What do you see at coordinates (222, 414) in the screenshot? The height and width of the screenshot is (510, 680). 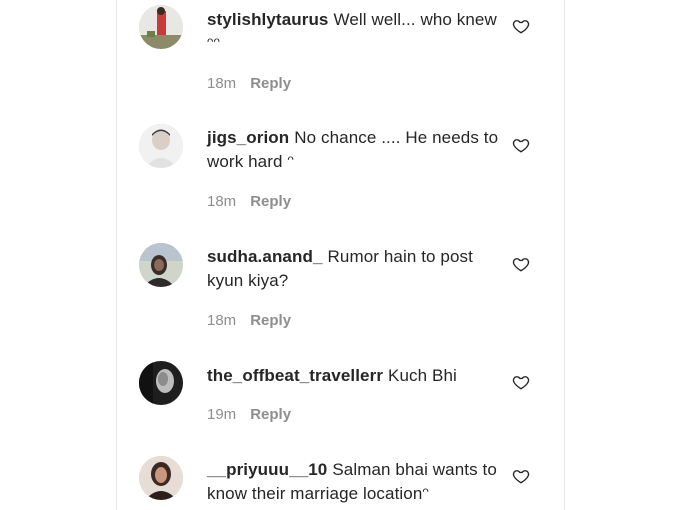 I see `timestamp: 19m` at bounding box center [222, 414].